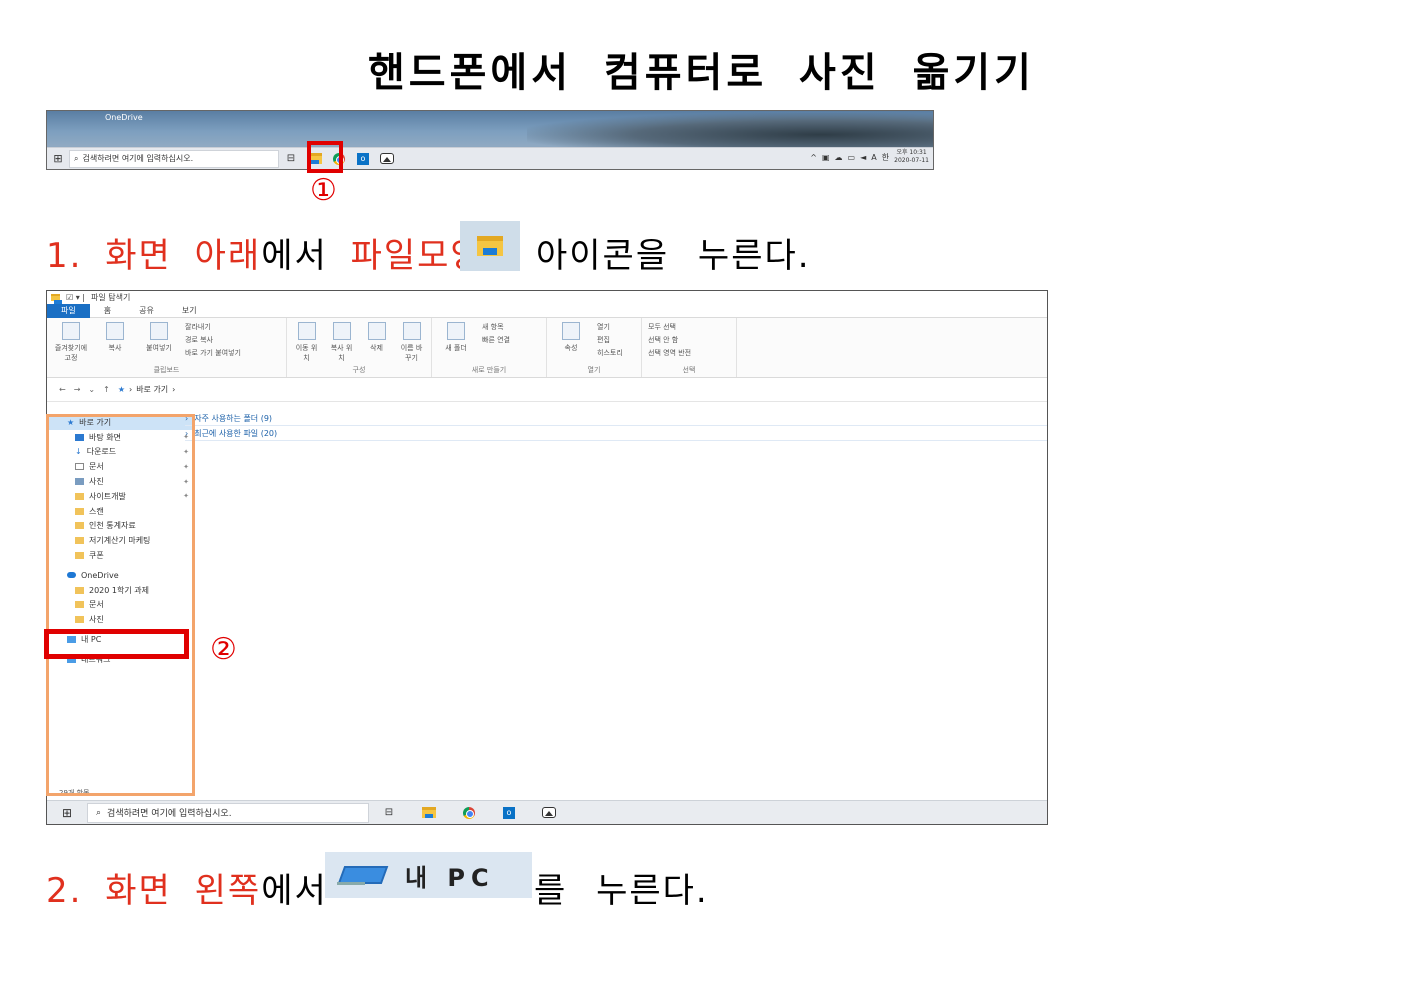 This screenshot has width=1403, height=992. What do you see at coordinates (669, 327) in the screenshot?
I see `select-all-button: 모두 선택` at bounding box center [669, 327].